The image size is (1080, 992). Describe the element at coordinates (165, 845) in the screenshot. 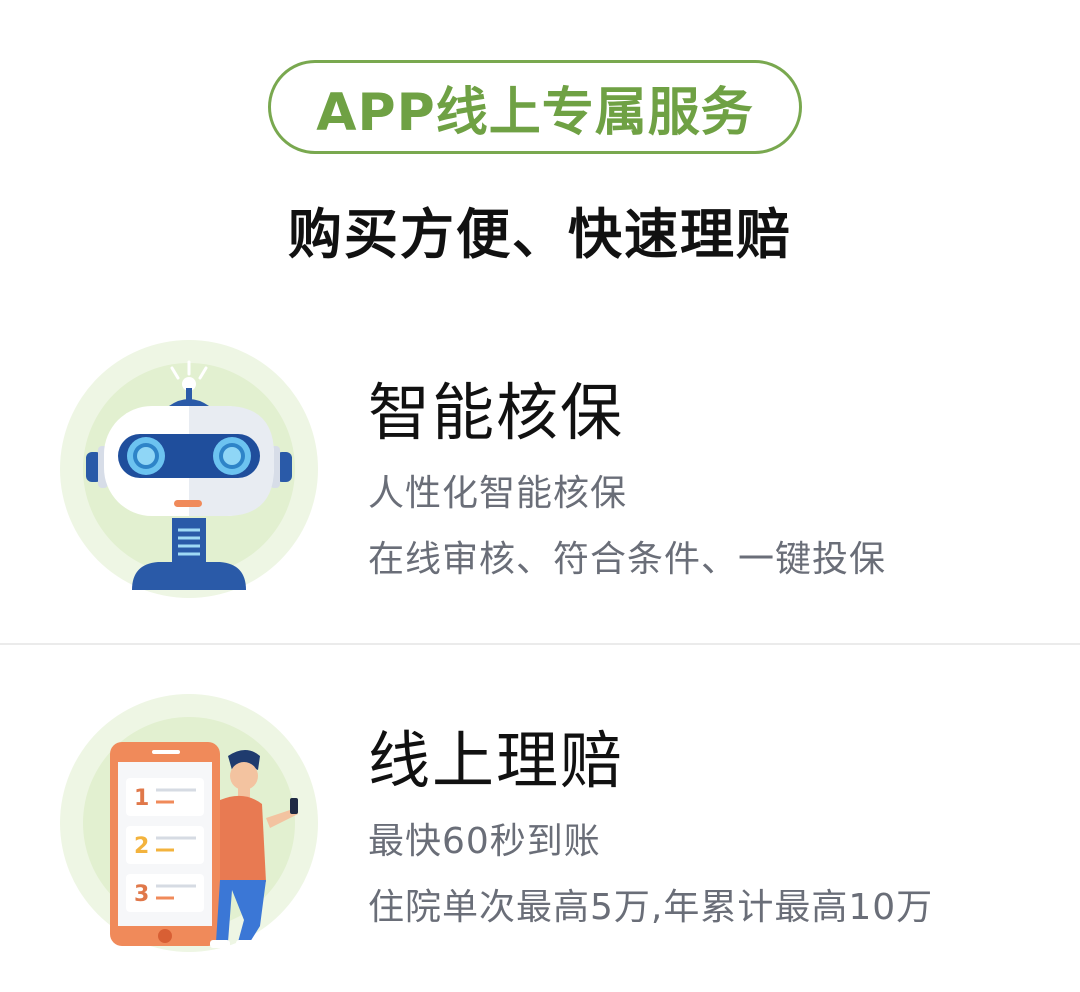

I see `claim-step-list: 1 2 3` at that location.